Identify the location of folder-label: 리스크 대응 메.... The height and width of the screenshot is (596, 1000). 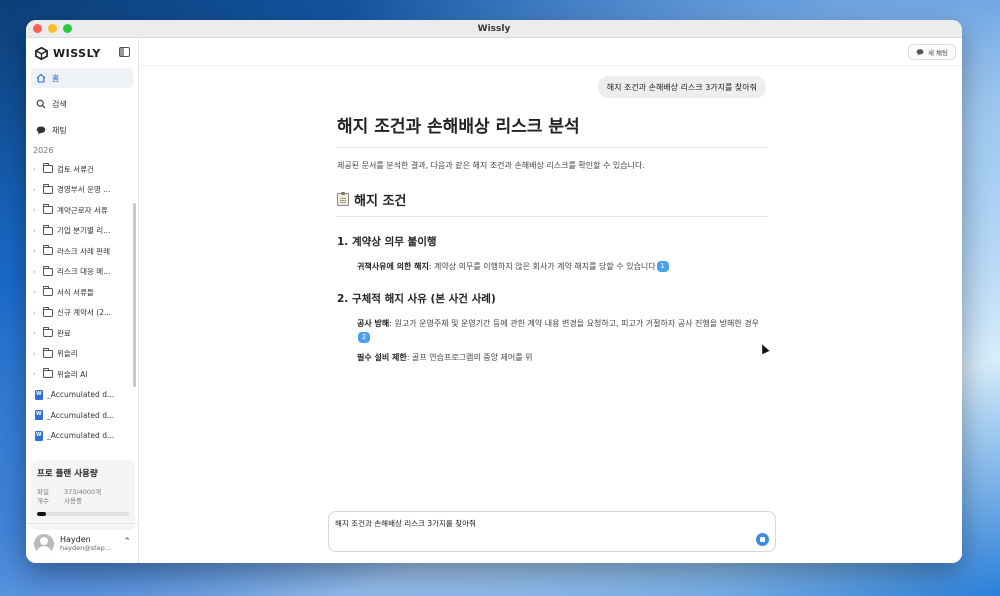
(84, 272).